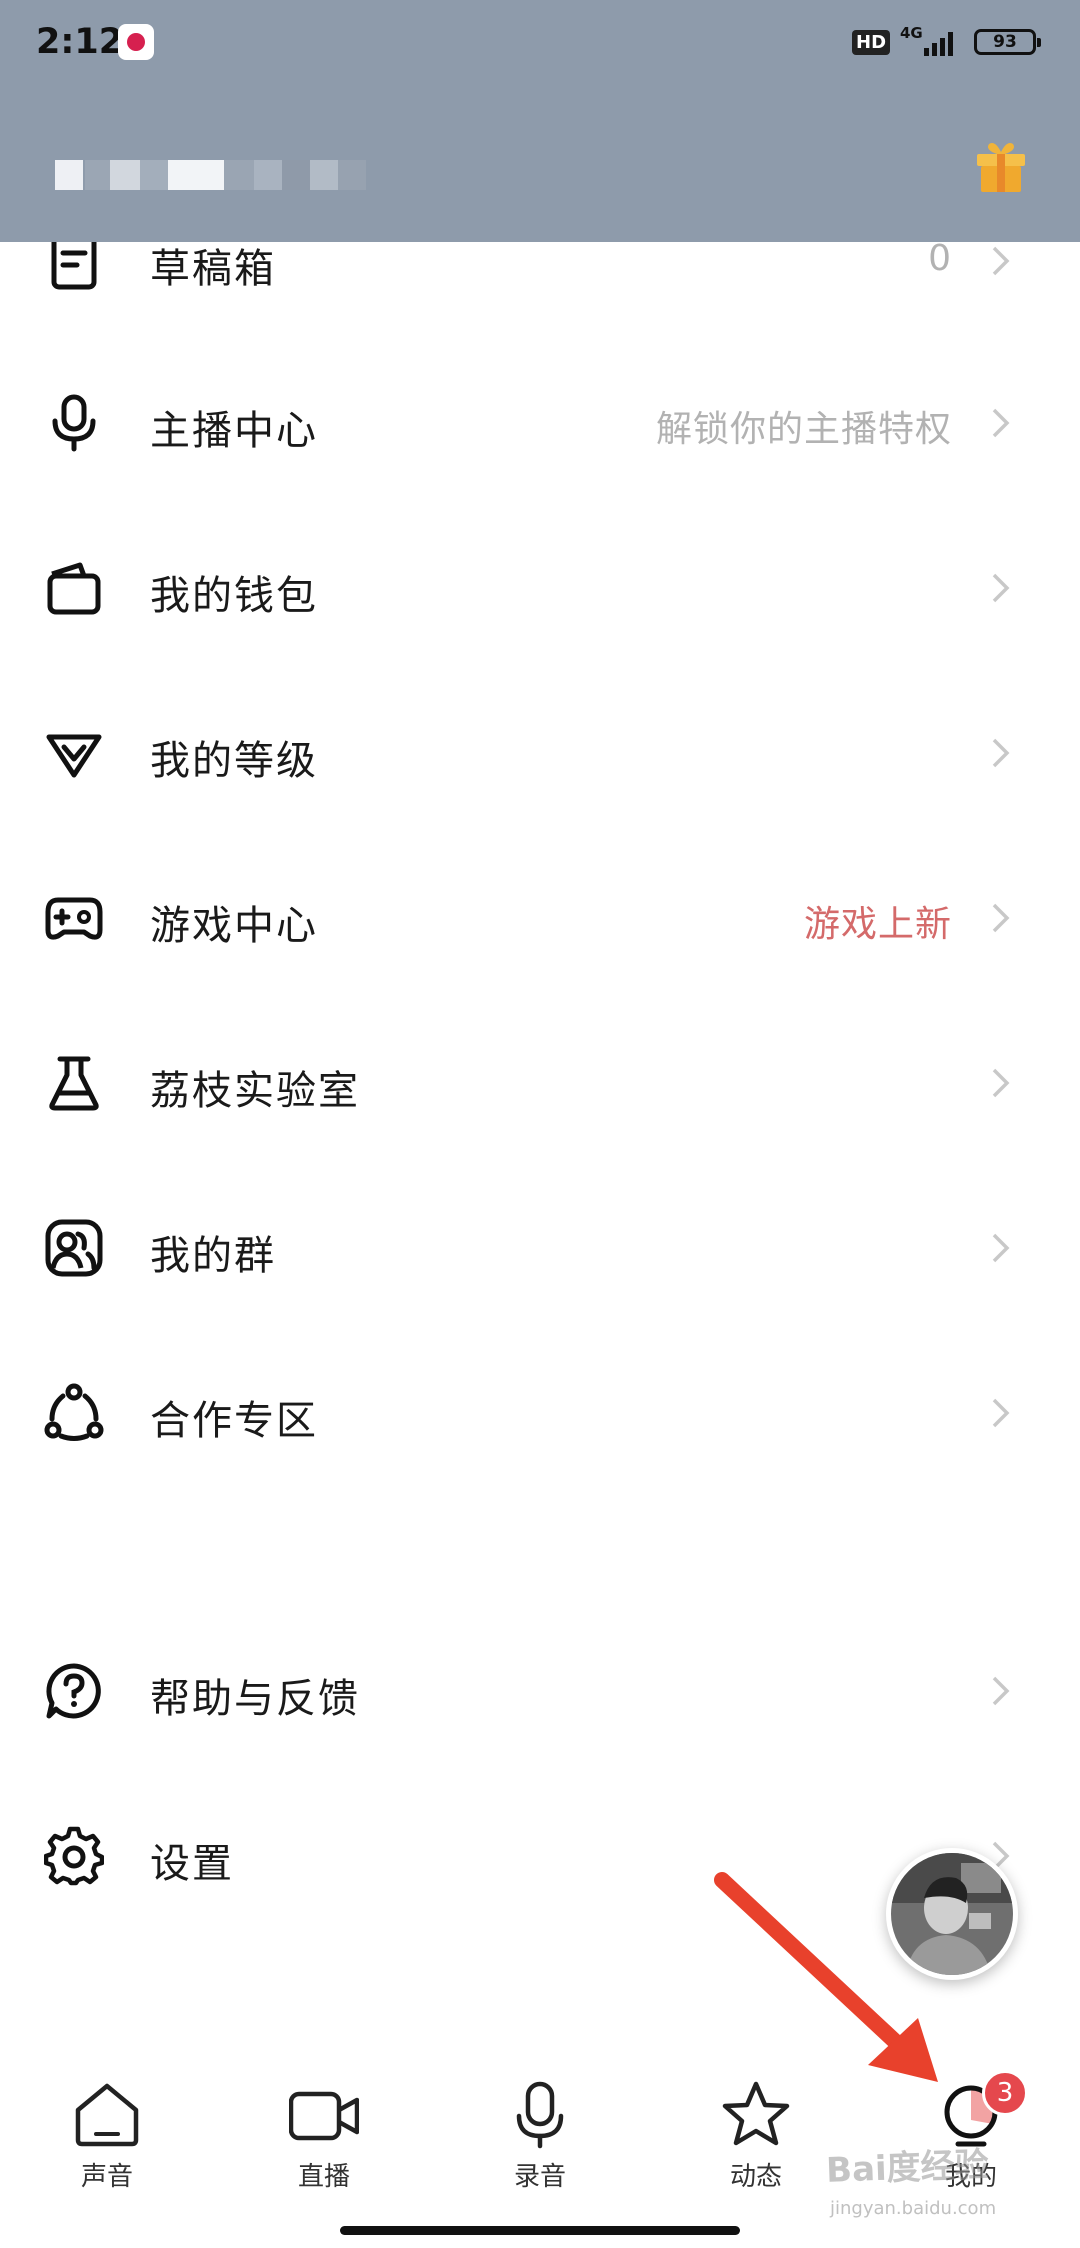 This screenshot has width=1080, height=2248. I want to click on status-bar: 2:12 HD 4G 93, so click(540, 45).